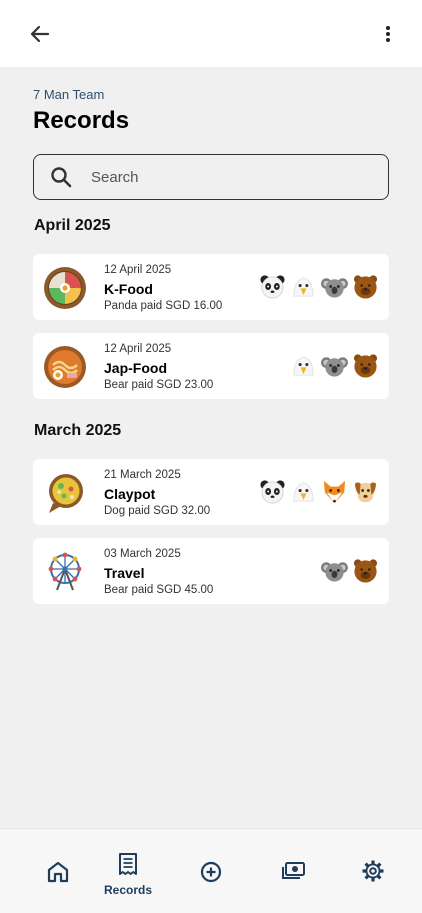 The width and height of the screenshot is (422, 913). I want to click on record-card: 21 March 2025 Claypot Dog paid SGD 32.00, so click(211, 492).